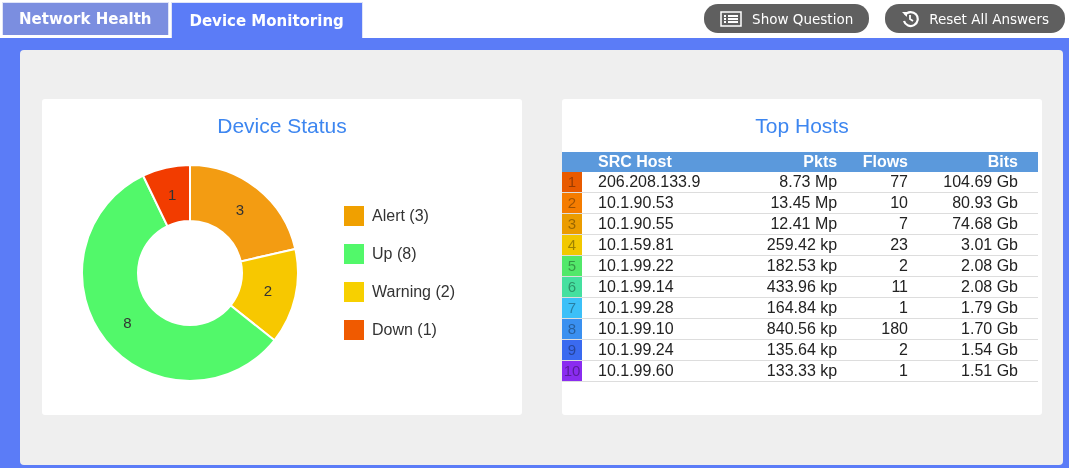  I want to click on slice-label: 1, so click(172, 194).